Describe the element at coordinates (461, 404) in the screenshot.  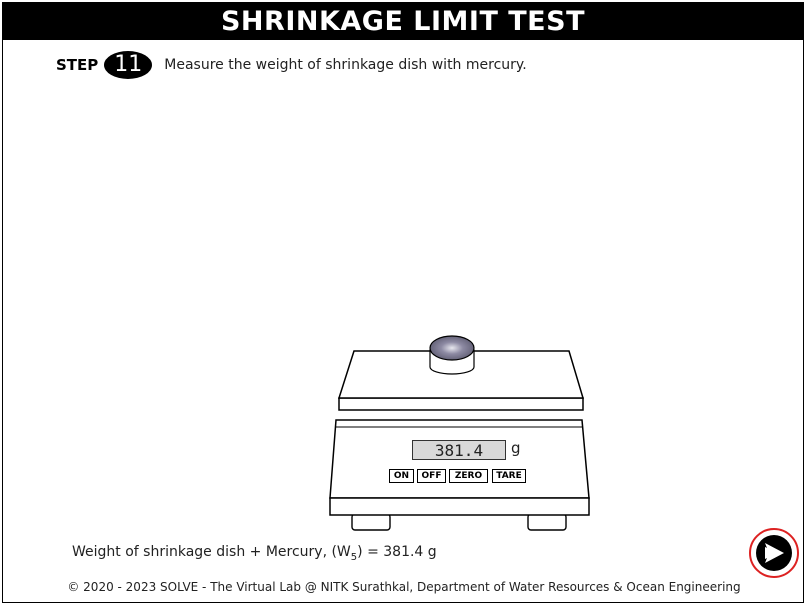
I see `scale-pan-edge` at that location.